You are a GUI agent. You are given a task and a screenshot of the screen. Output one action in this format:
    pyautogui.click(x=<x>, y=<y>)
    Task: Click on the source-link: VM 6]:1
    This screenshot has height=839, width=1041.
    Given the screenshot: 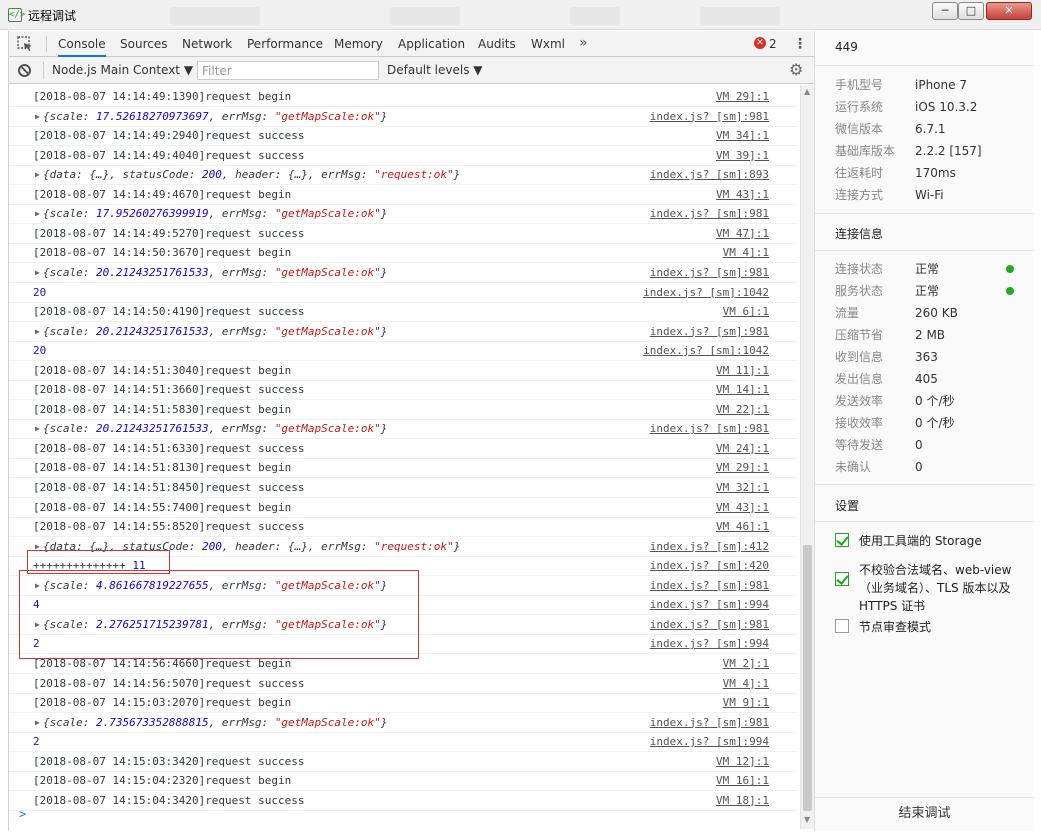 What is the action you would take?
    pyautogui.click(x=746, y=311)
    